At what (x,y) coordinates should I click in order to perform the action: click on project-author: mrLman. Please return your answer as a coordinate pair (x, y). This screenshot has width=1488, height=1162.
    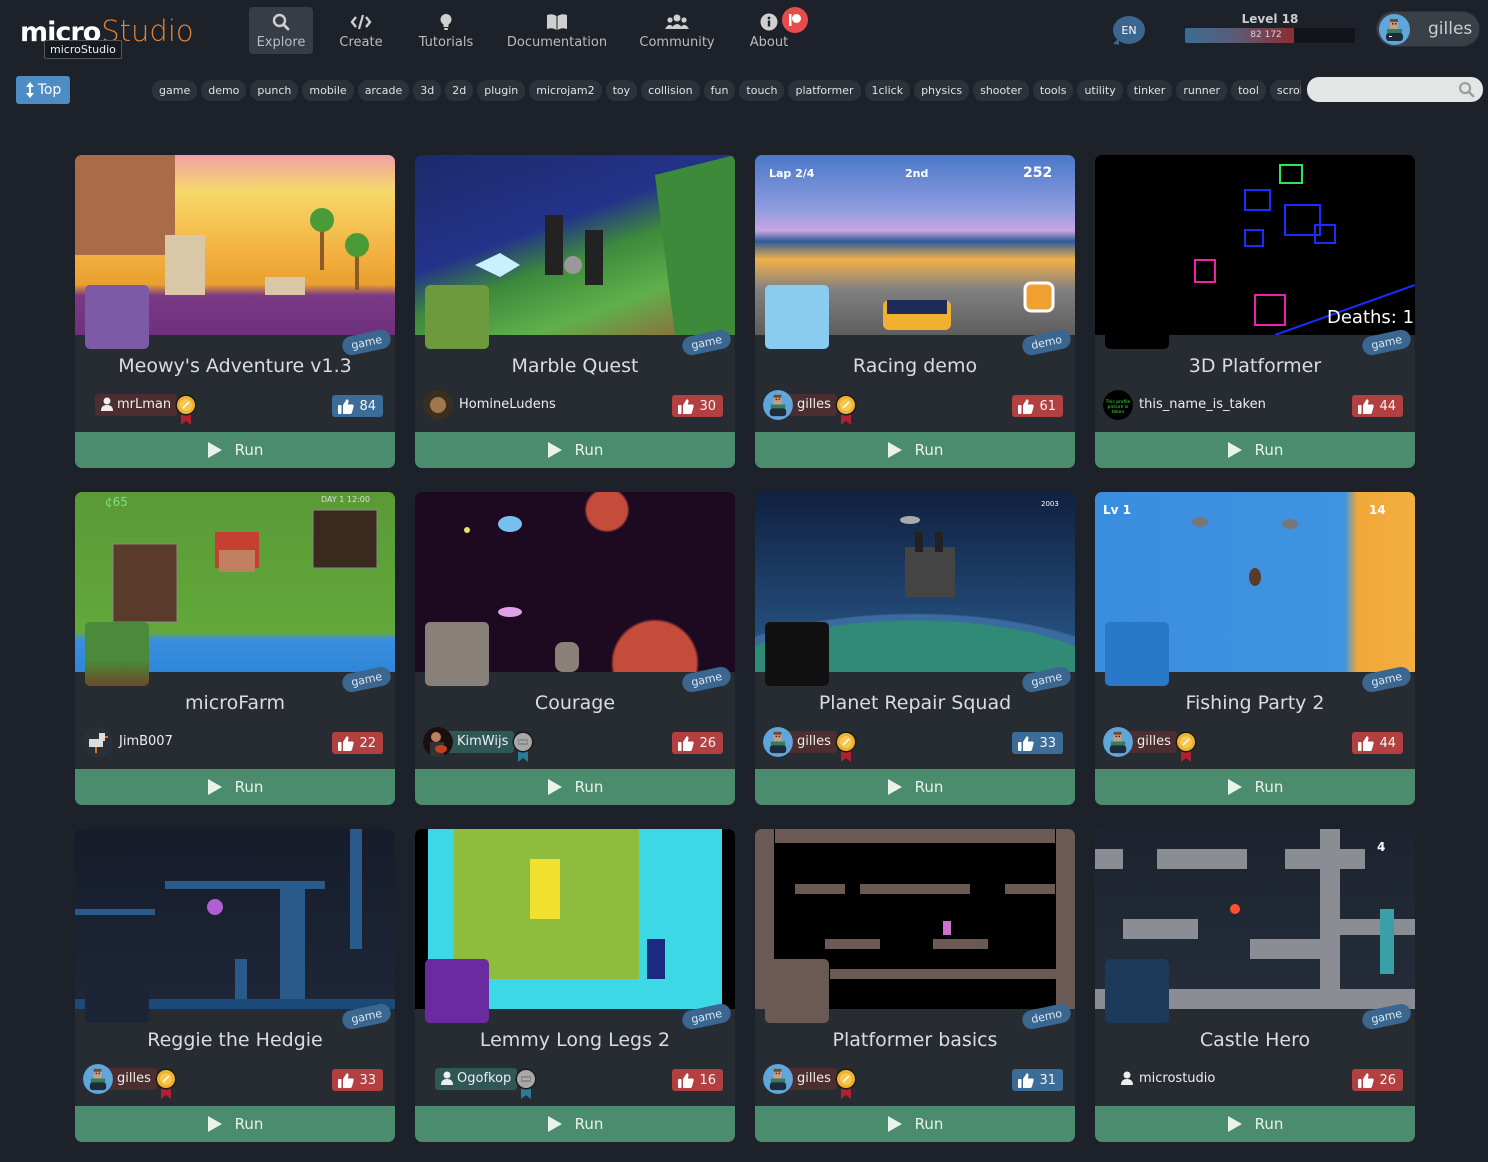
    Looking at the image, I should click on (146, 408).